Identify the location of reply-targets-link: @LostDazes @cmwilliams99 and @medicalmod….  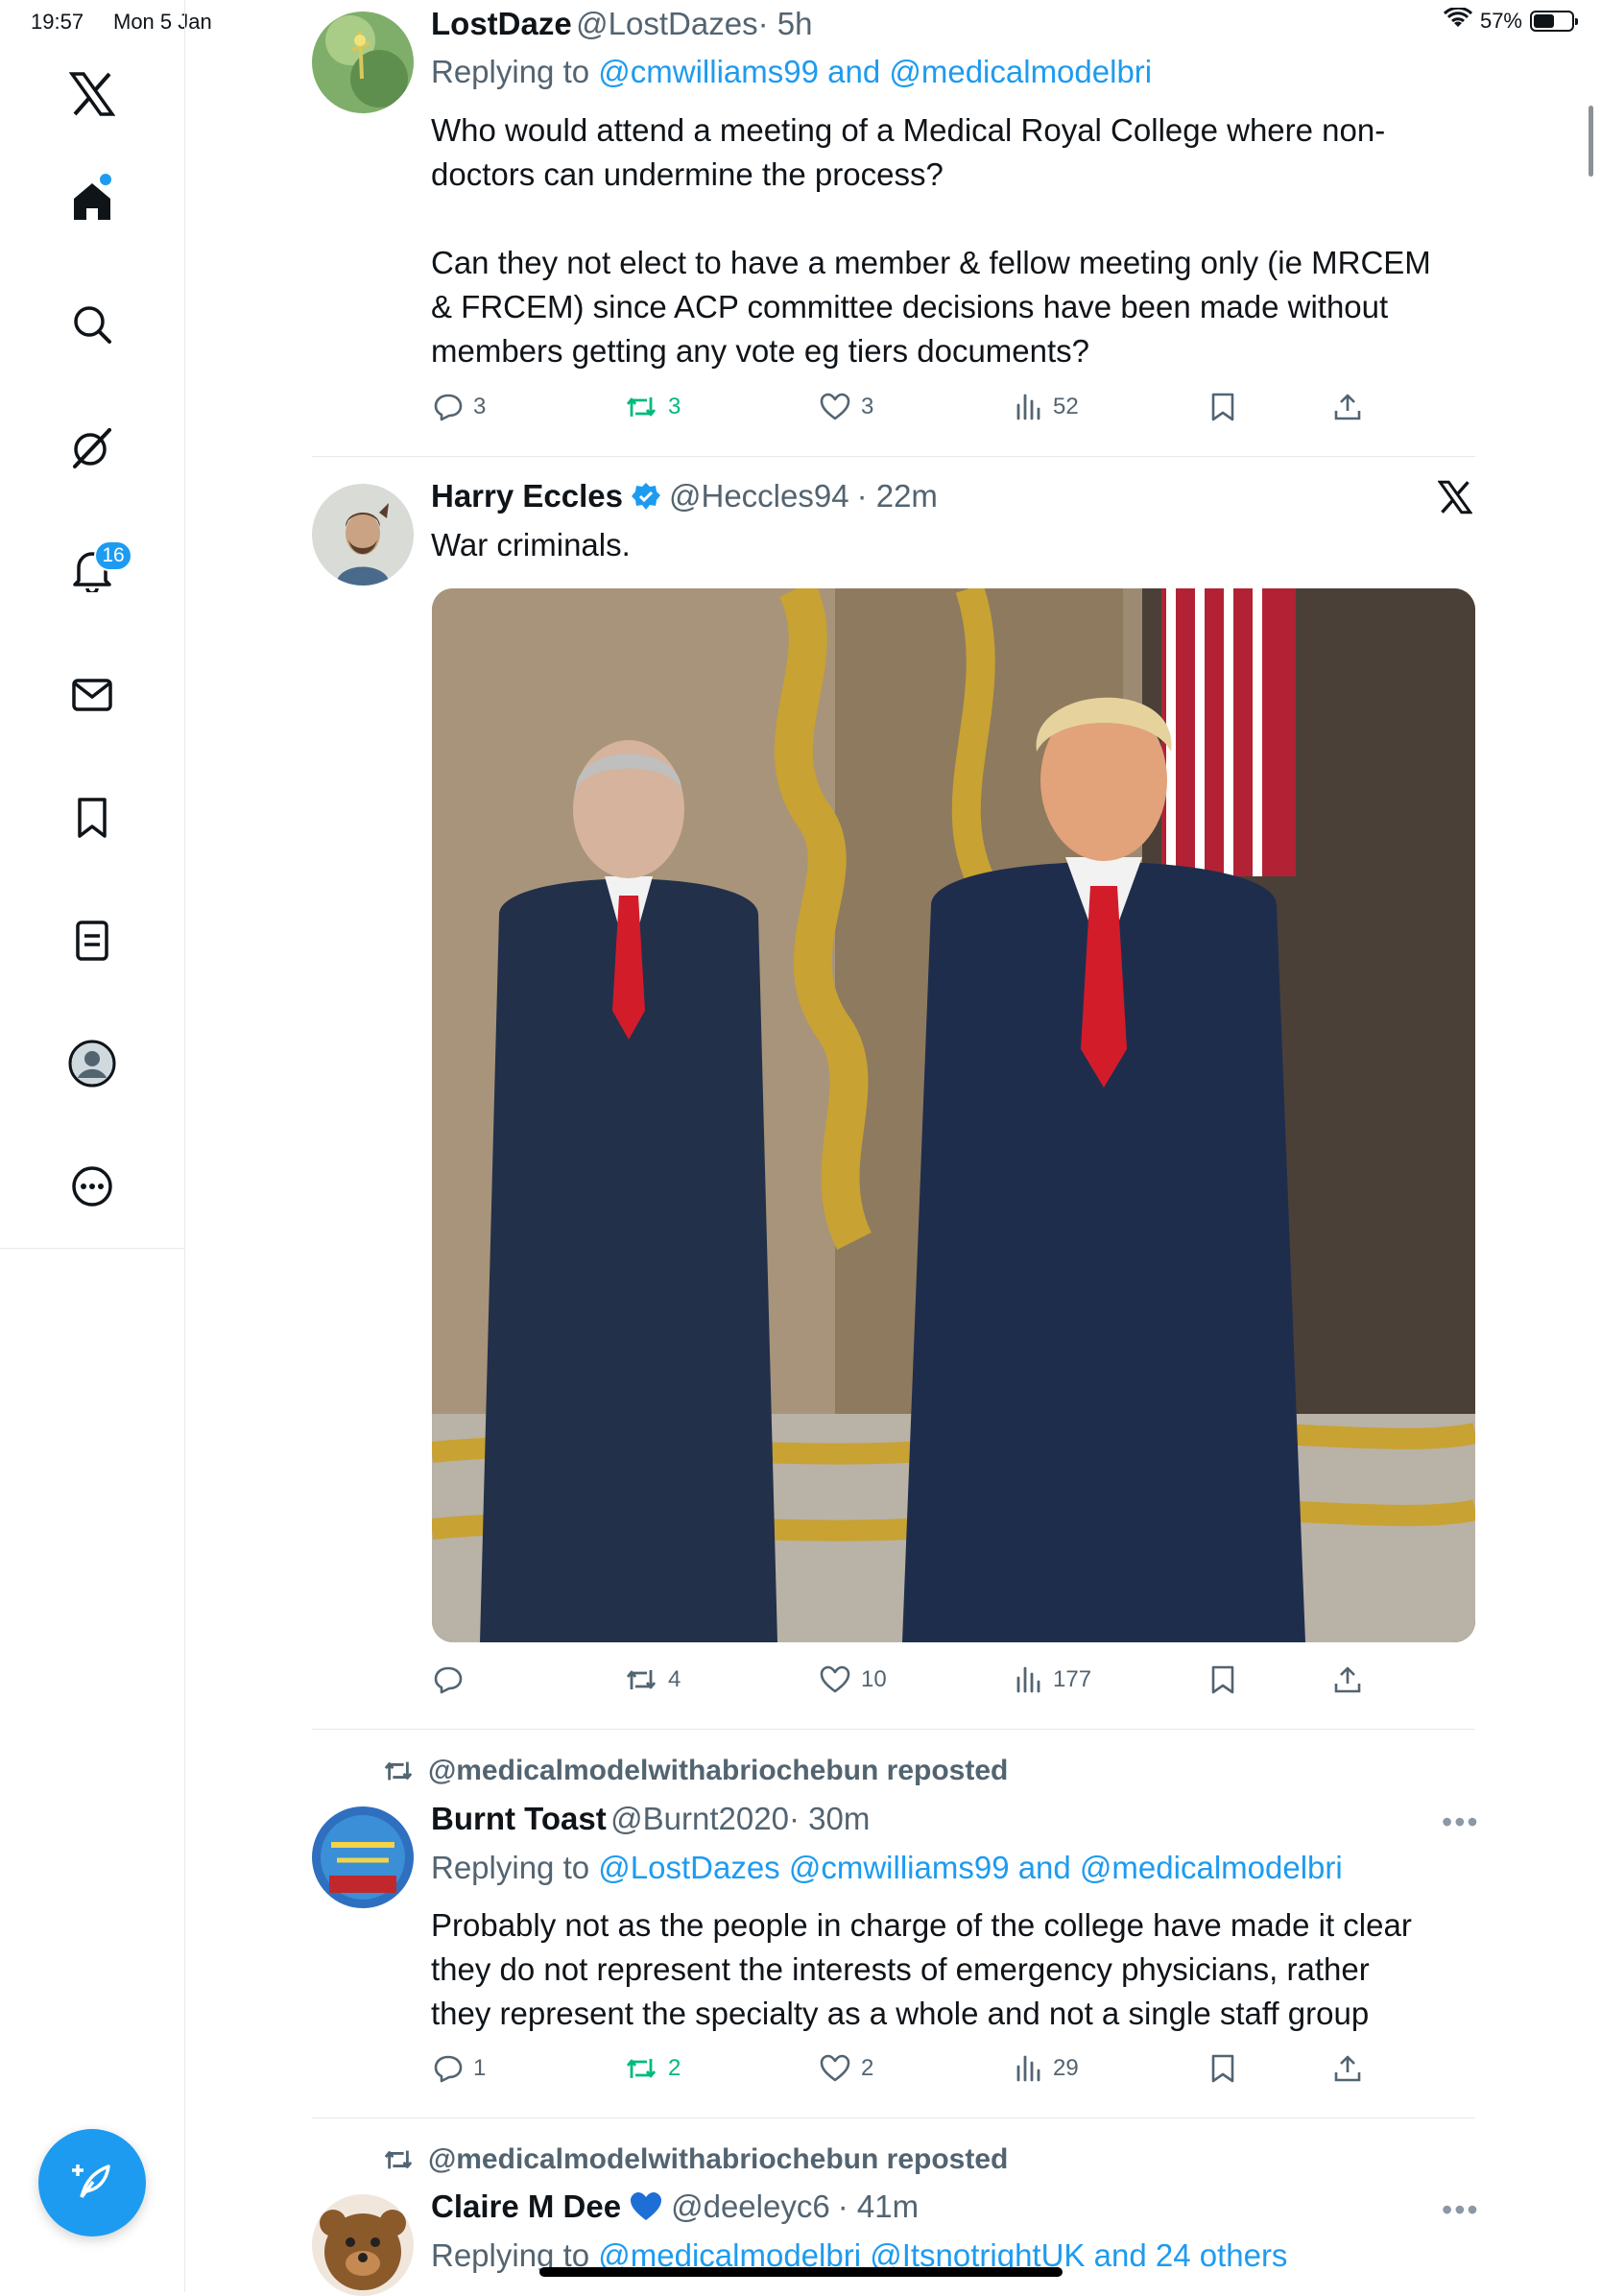
(970, 1868).